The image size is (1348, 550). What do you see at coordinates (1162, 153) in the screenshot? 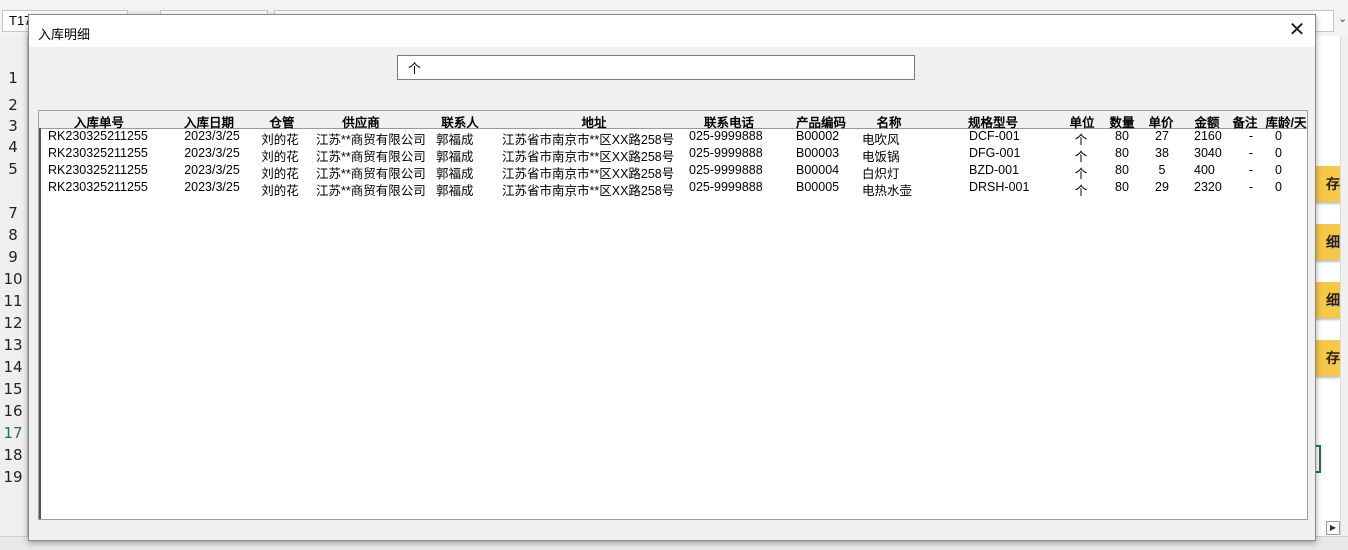
I see `list-cell: 38` at bounding box center [1162, 153].